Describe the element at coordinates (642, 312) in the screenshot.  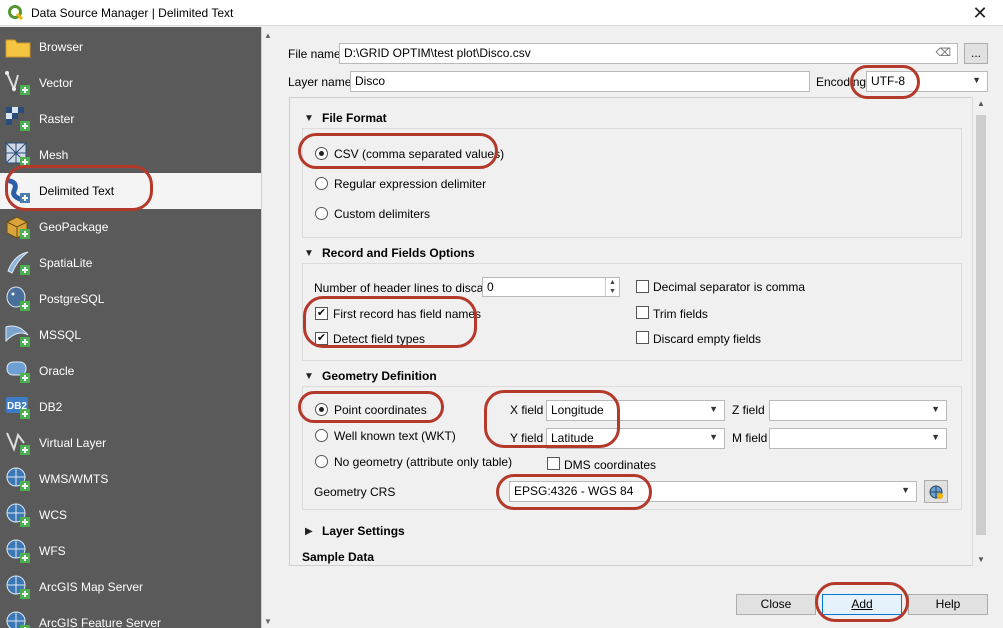
I see `trim-fields-checkbox` at that location.